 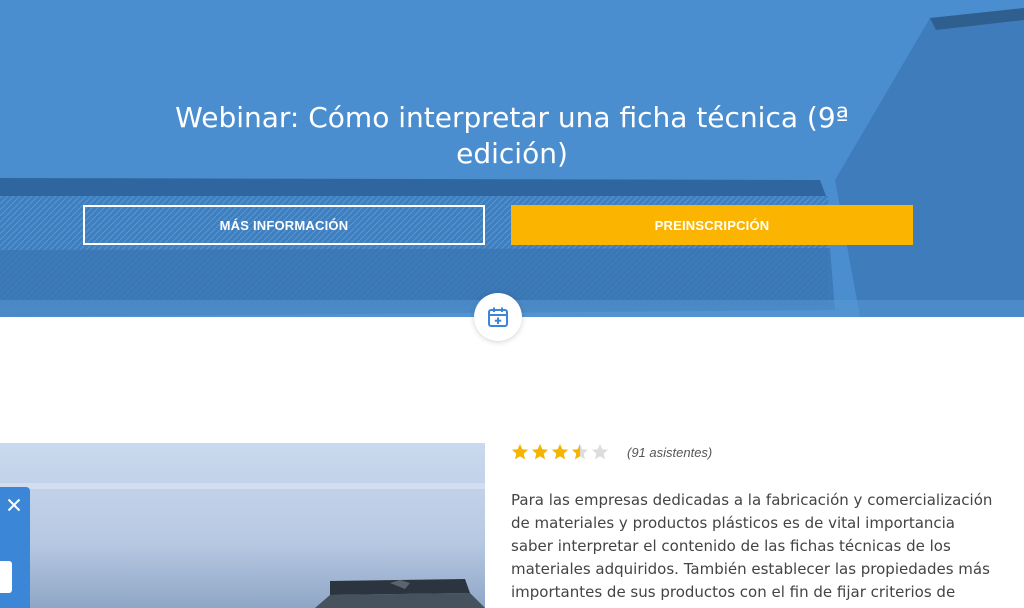 I want to click on side-panel-input, so click(x=6, y=577).